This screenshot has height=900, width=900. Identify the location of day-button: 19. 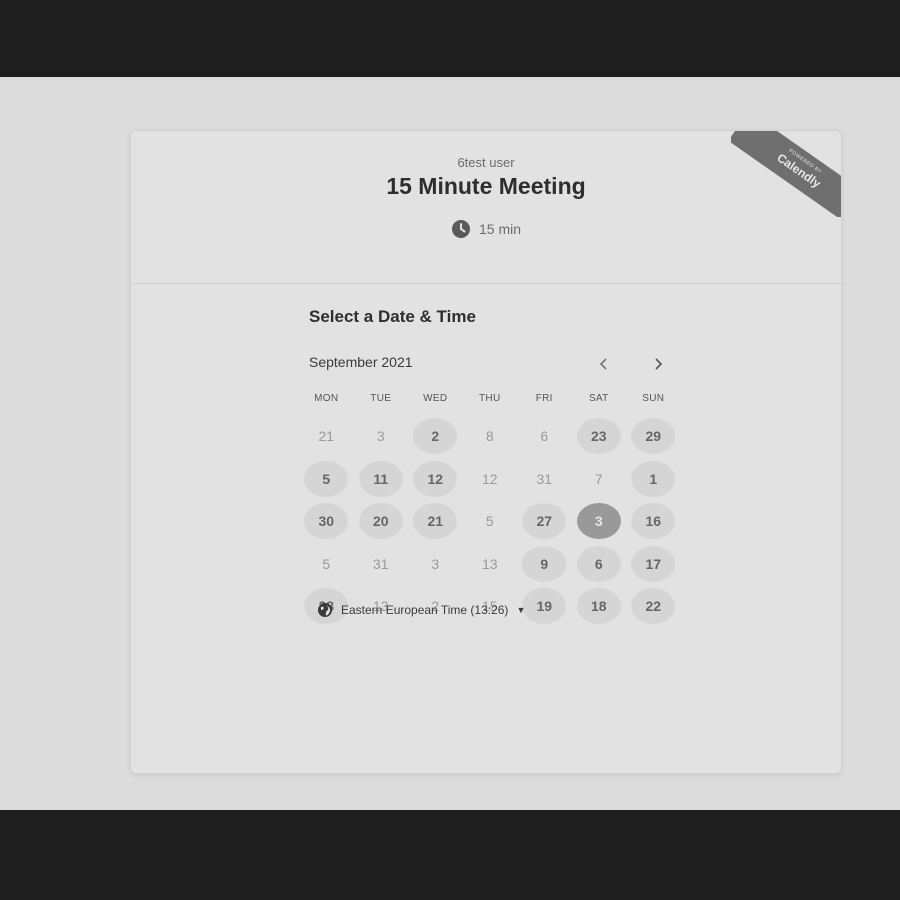
(544, 606).